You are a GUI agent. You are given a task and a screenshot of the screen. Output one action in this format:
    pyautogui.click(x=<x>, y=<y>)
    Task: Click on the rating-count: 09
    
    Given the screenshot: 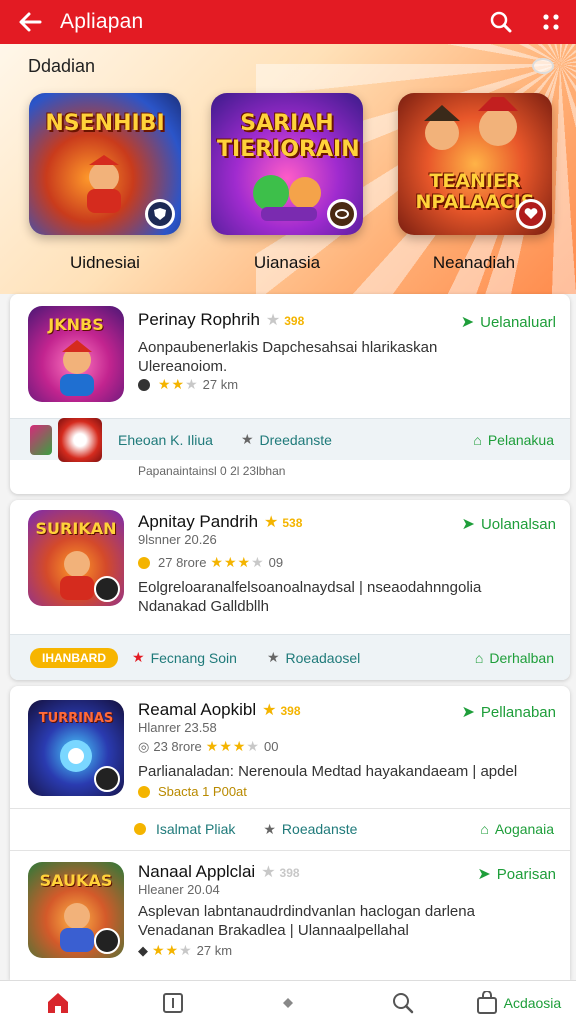 What is the action you would take?
    pyautogui.click(x=276, y=562)
    